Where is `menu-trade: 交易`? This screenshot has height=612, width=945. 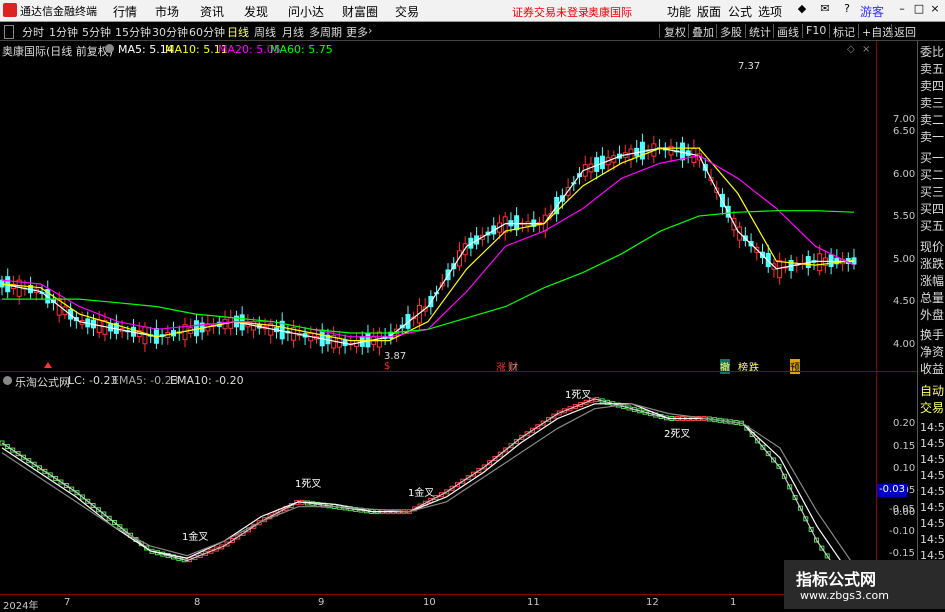
menu-trade: 交易 is located at coordinates (407, 11).